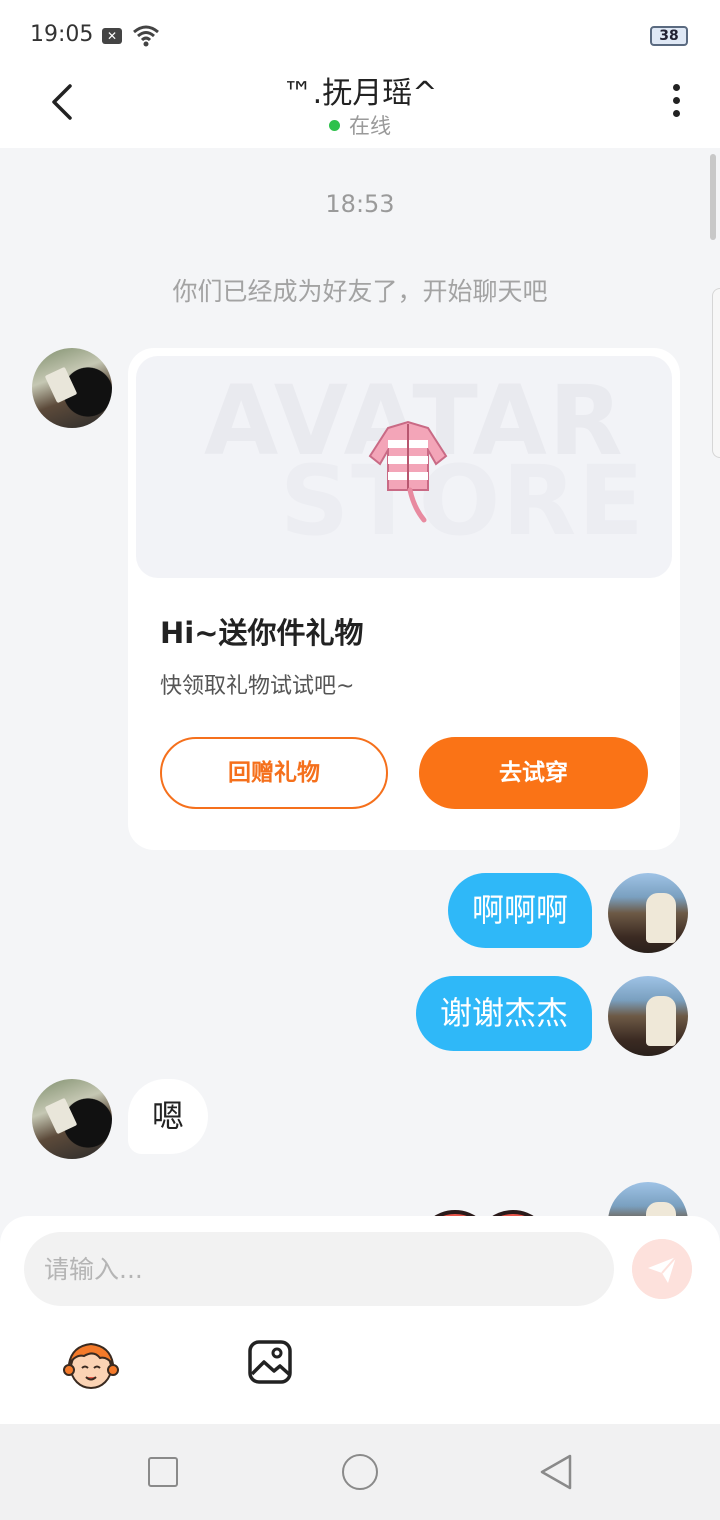 The height and width of the screenshot is (1520, 720). What do you see at coordinates (319, 1269) in the screenshot?
I see `message-input` at bounding box center [319, 1269].